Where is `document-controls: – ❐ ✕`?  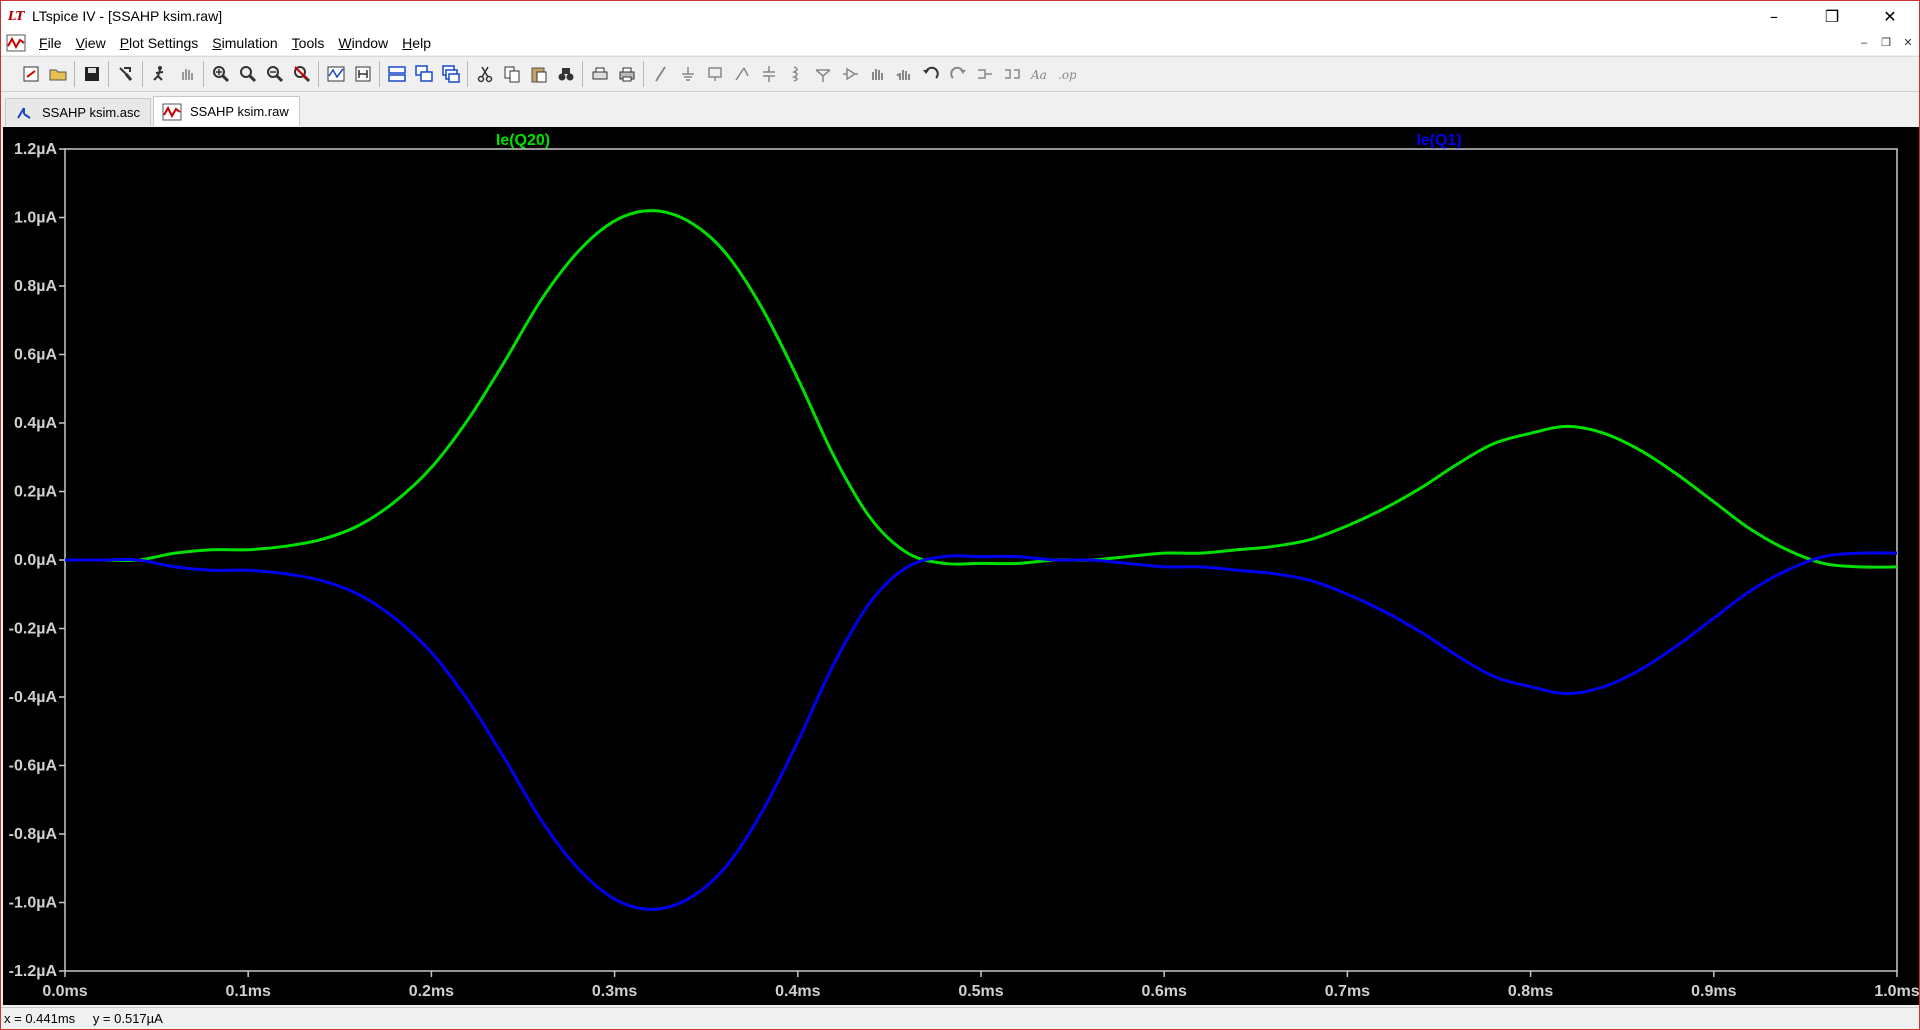 document-controls: – ❐ ✕ is located at coordinates (1886, 42).